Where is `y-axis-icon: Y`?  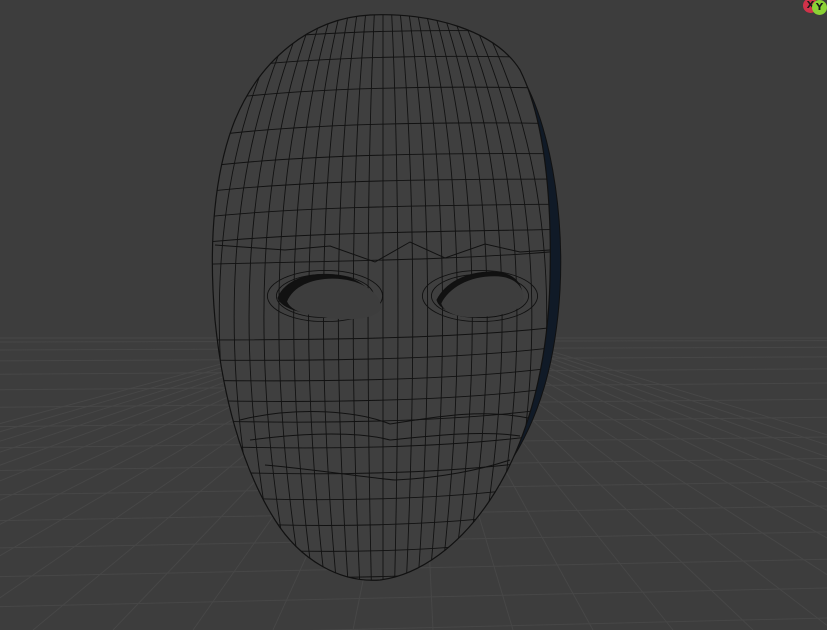 y-axis-icon: Y is located at coordinates (819, 7).